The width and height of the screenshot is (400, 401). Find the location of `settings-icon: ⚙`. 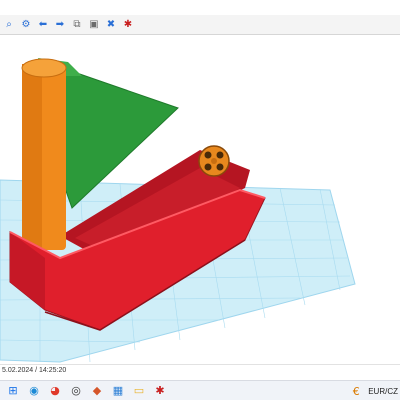

settings-icon: ⚙ is located at coordinates (26, 25).